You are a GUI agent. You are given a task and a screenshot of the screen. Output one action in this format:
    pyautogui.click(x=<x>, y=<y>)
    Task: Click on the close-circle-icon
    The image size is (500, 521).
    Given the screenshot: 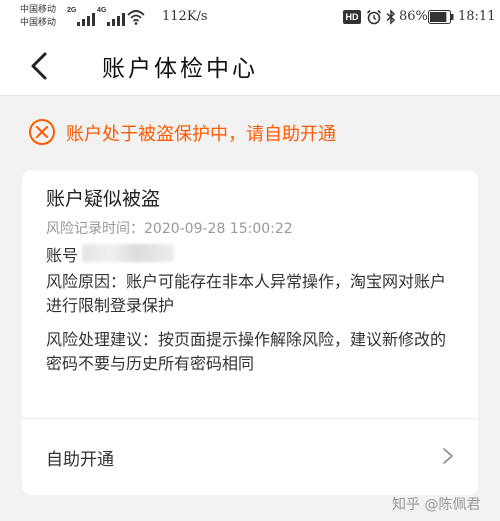 What is the action you would take?
    pyautogui.click(x=42, y=132)
    